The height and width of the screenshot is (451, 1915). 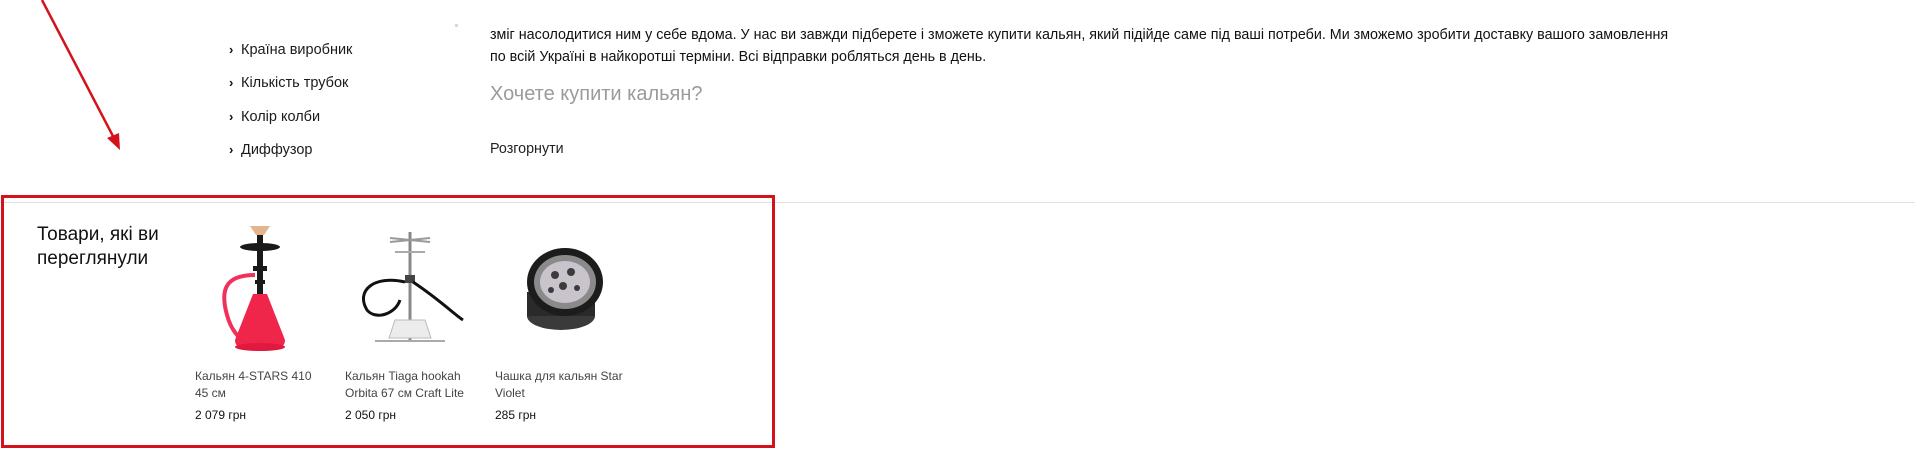 I want to click on filter-pipes: › Кількість трубок, so click(x=290, y=87).